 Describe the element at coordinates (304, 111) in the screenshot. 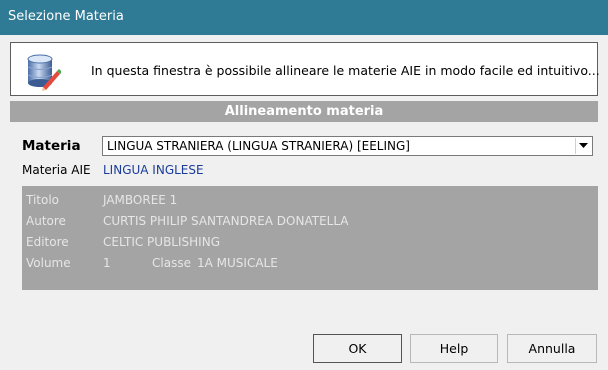

I see `section-header: Allineamento materia` at that location.